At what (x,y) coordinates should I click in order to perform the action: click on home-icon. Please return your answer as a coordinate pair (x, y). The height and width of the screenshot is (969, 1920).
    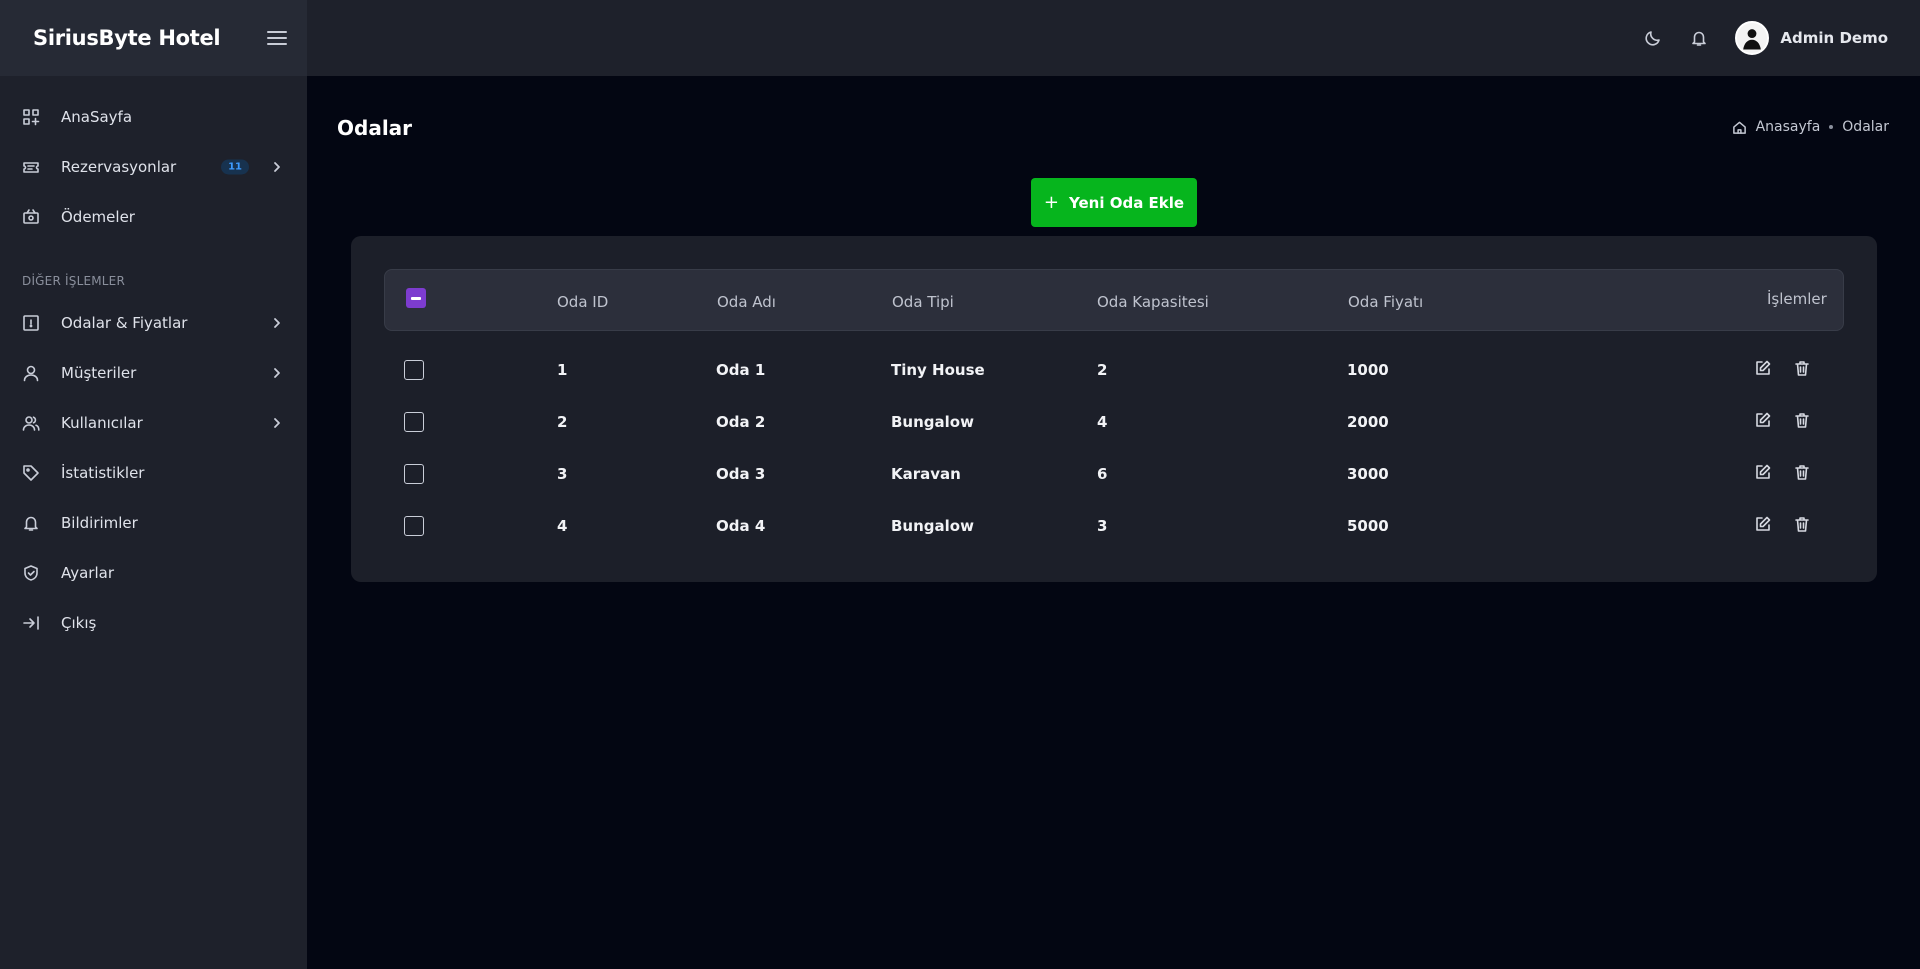
    Looking at the image, I should click on (1739, 127).